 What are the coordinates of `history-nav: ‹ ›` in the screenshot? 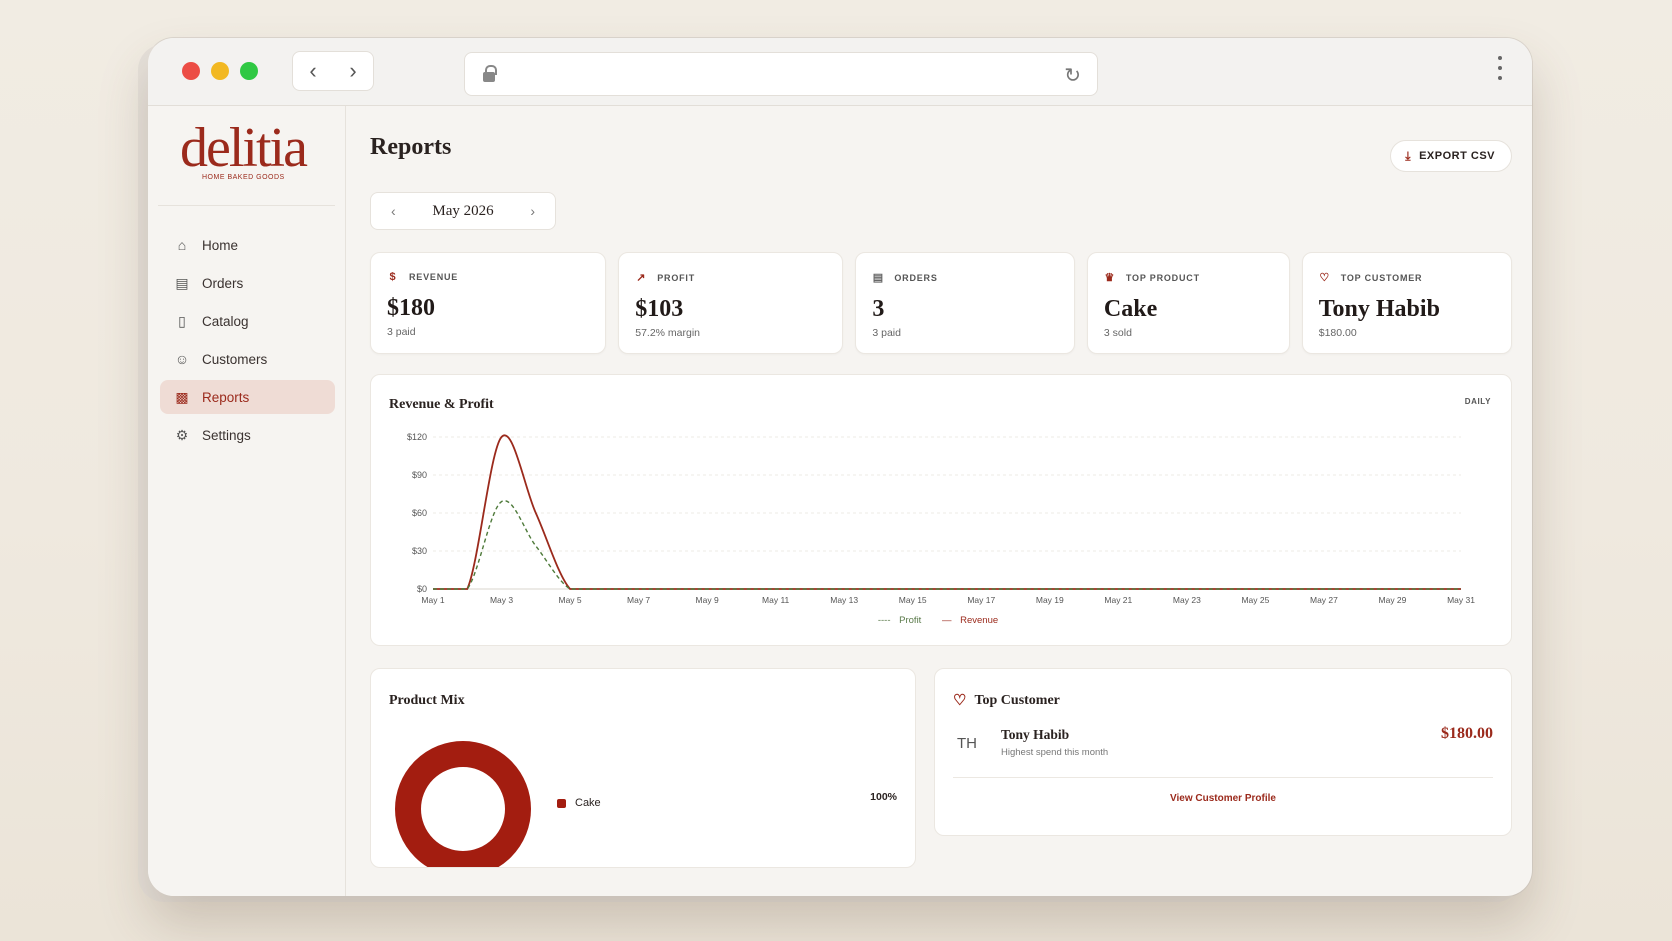 It's located at (333, 71).